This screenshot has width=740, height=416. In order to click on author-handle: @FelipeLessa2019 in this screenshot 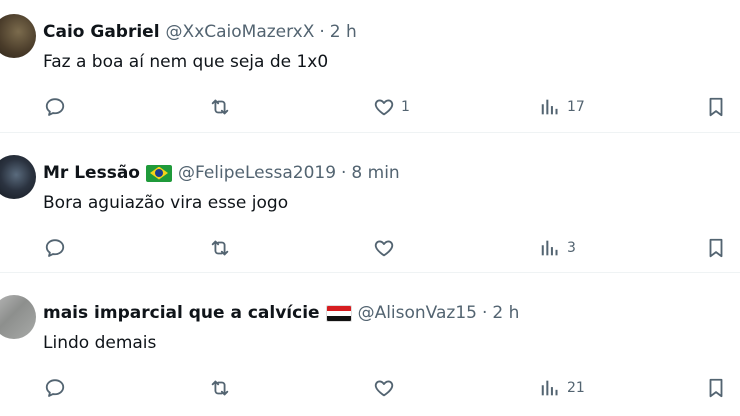, I will do `click(257, 173)`.